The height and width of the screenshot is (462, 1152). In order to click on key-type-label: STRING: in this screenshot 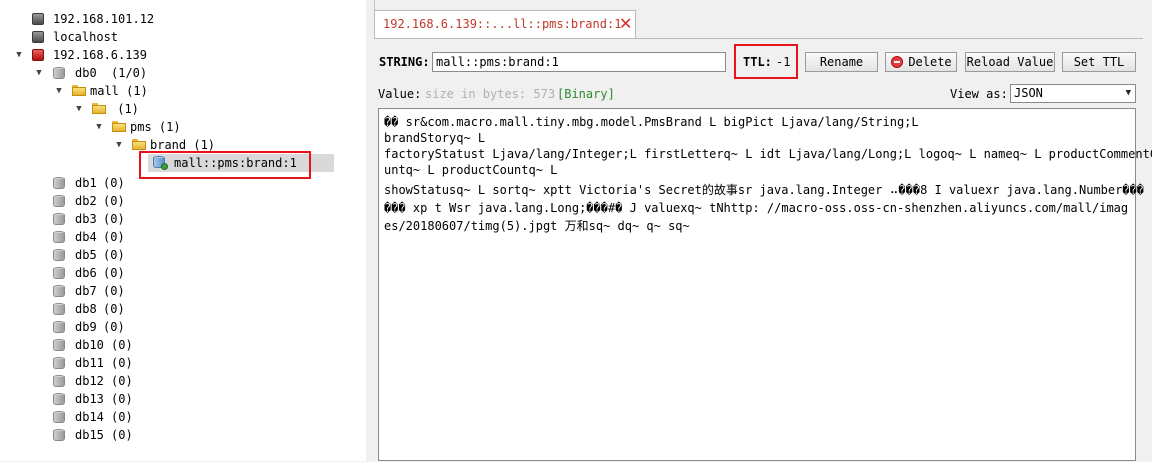, I will do `click(404, 62)`.